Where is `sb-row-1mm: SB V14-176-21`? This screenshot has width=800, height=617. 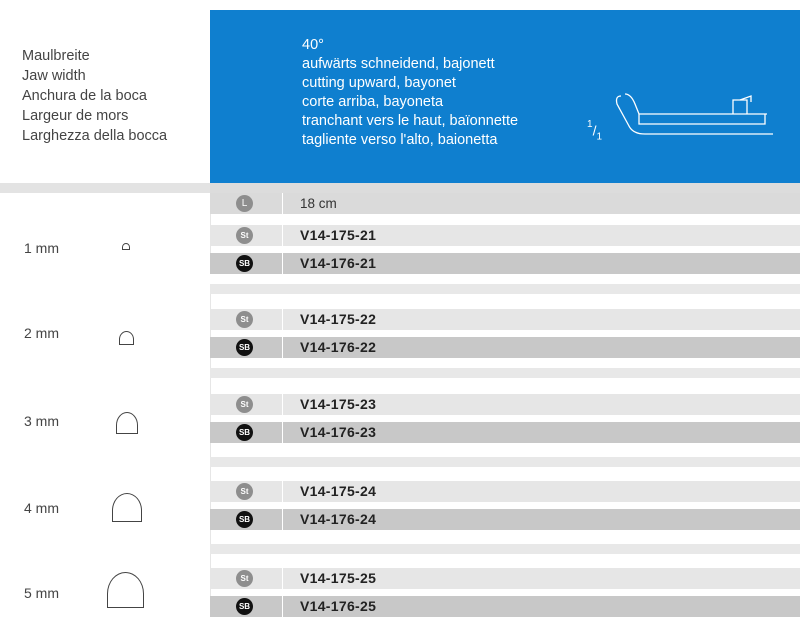
sb-row-1mm: SB V14-176-21 is located at coordinates (505, 263).